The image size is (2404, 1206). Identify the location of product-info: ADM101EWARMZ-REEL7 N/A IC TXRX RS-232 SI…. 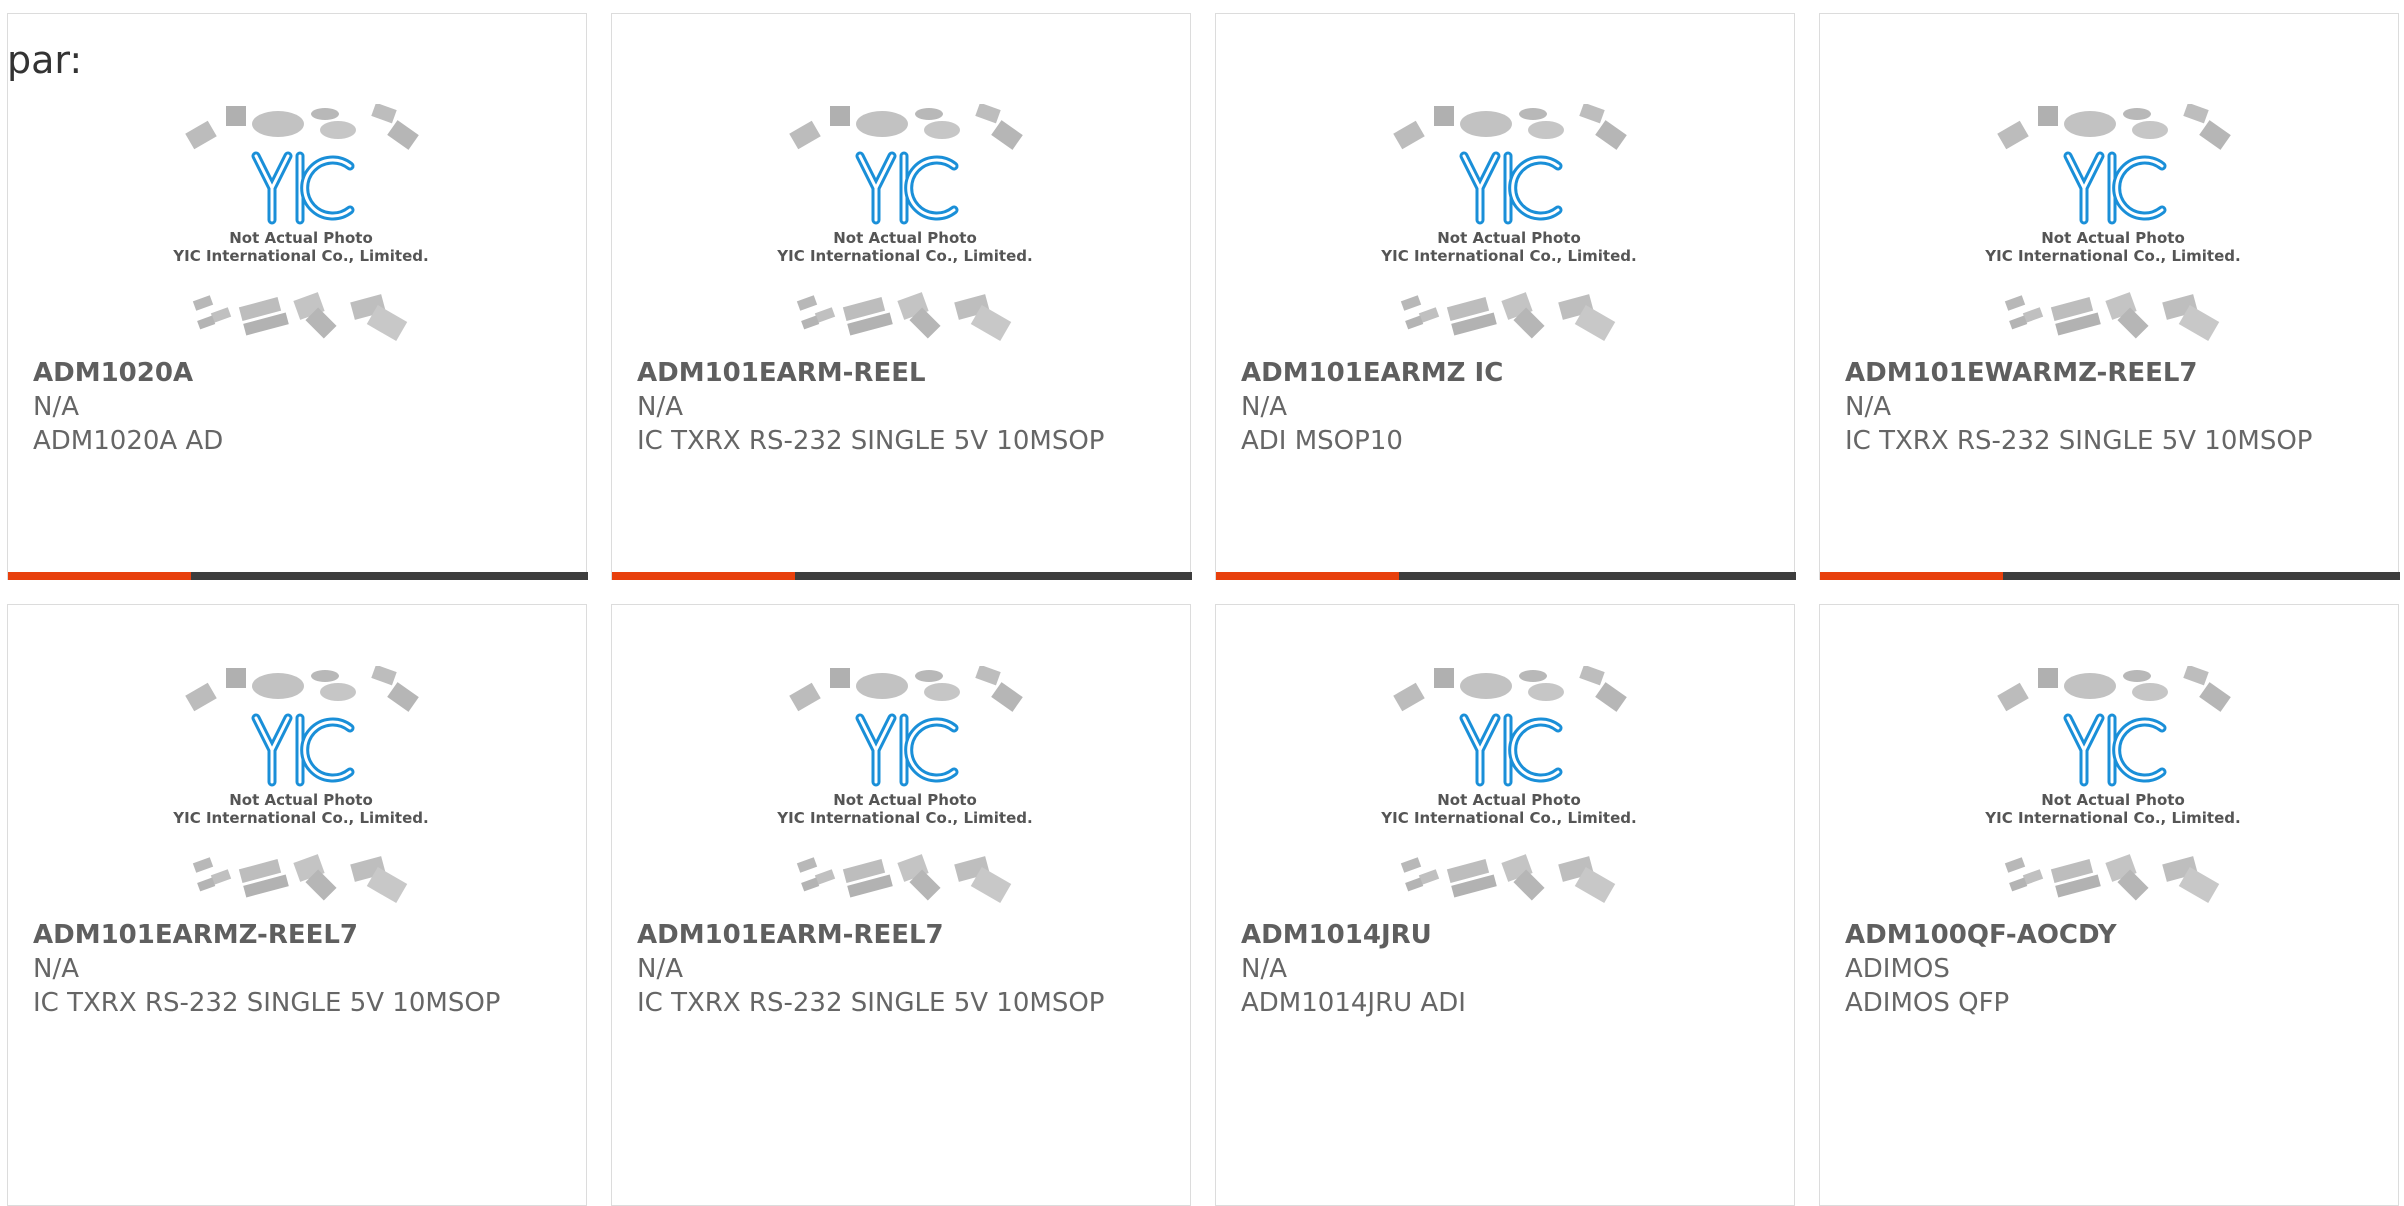
(2115, 407).